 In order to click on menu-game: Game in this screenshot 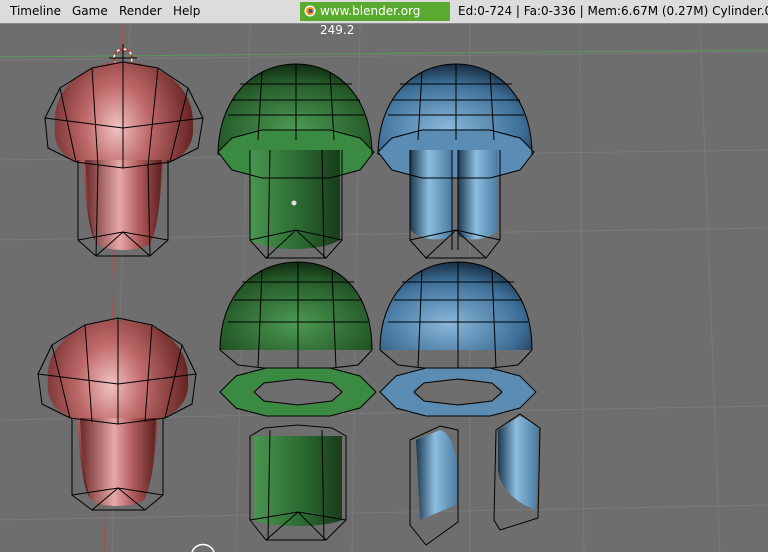, I will do `click(90, 11)`.